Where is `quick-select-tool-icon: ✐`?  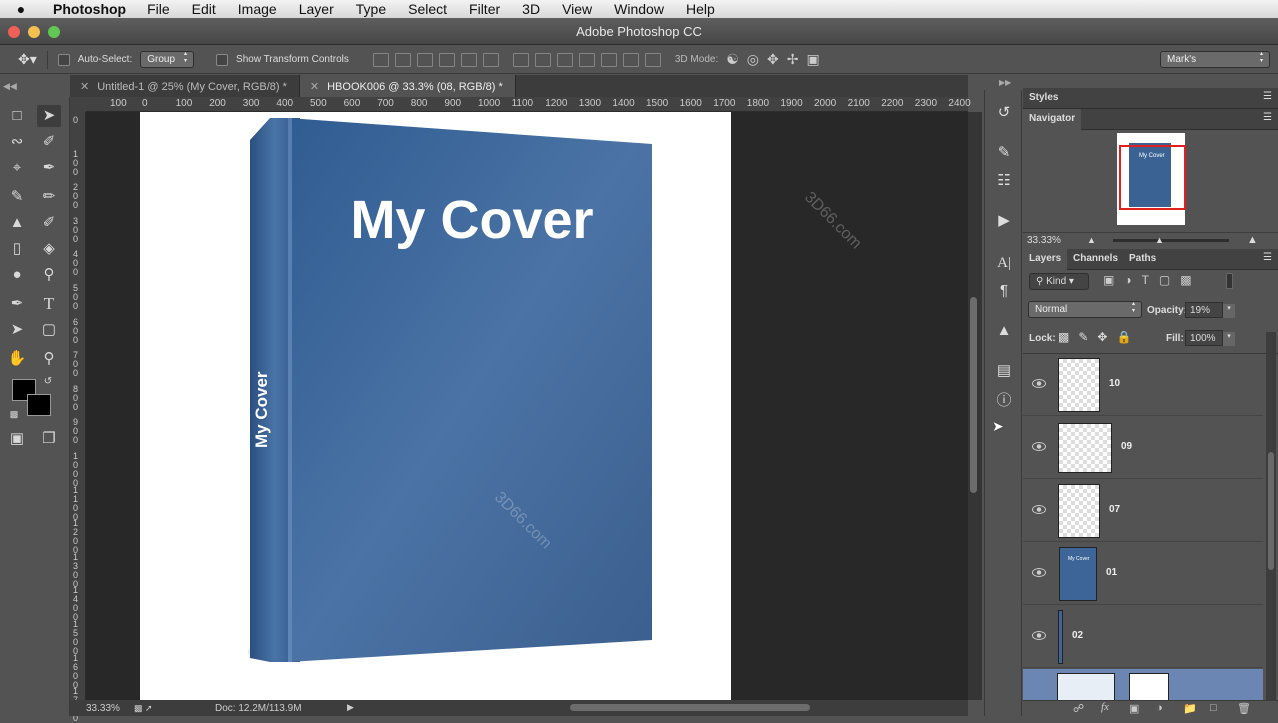
quick-select-tool-icon: ✐ is located at coordinates (49, 142).